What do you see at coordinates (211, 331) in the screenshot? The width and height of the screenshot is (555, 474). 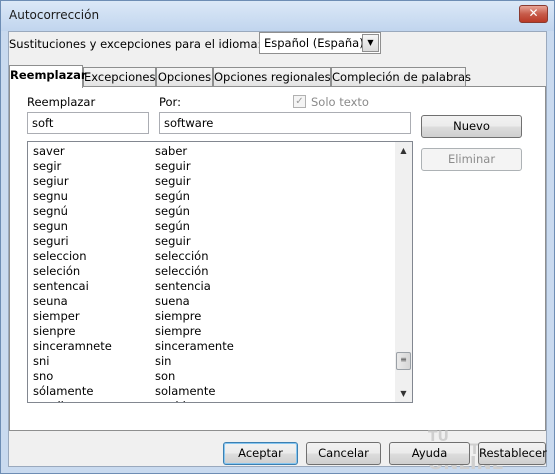 I see `list-item: sienpre siempre` at bounding box center [211, 331].